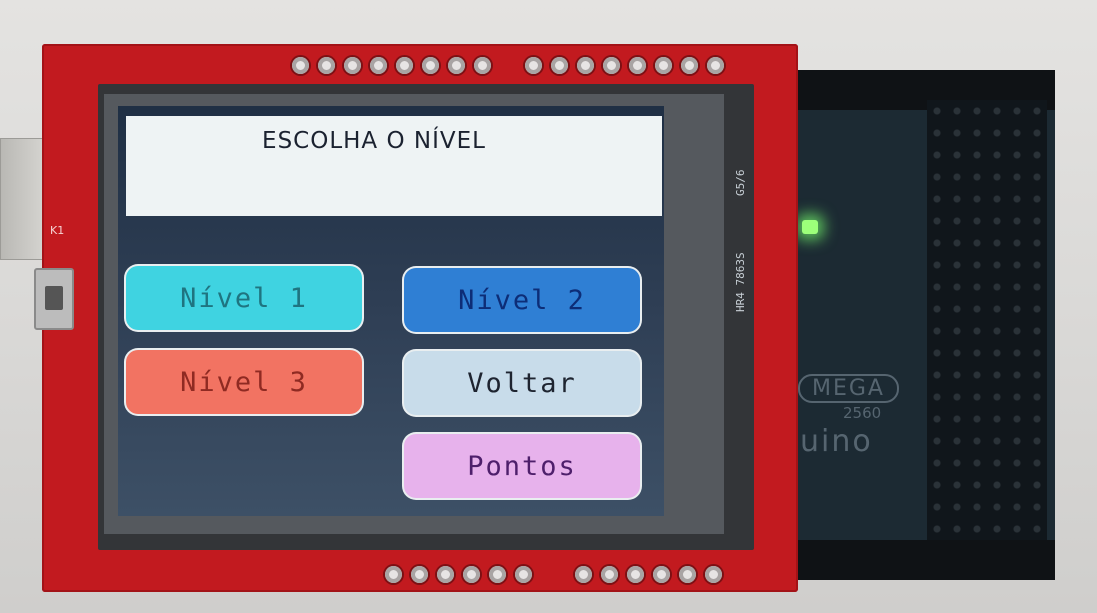 The width and height of the screenshot is (1097, 613). What do you see at coordinates (862, 413) in the screenshot?
I see `model-label: 2560` at bounding box center [862, 413].